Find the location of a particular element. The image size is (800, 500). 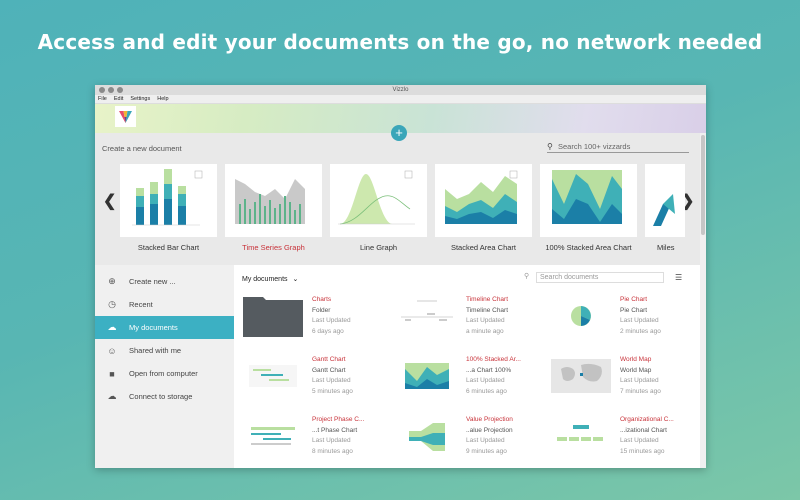

sidebar-item-label: My documents is located at coordinates (153, 327).